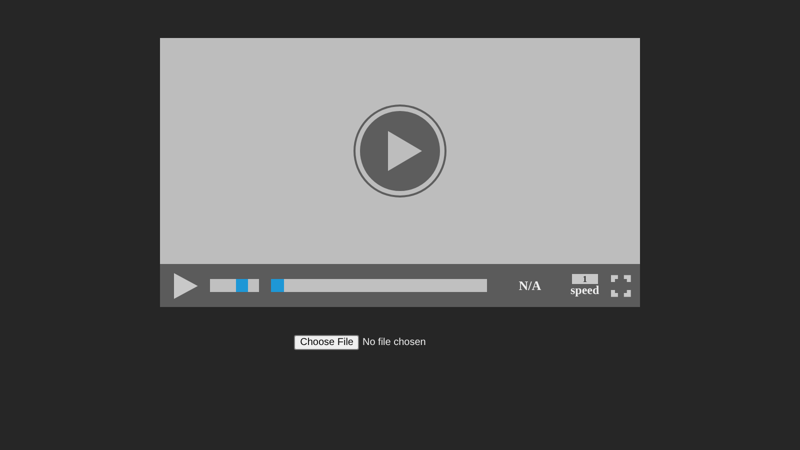 The image size is (800, 450). I want to click on volume-slider, so click(235, 285).